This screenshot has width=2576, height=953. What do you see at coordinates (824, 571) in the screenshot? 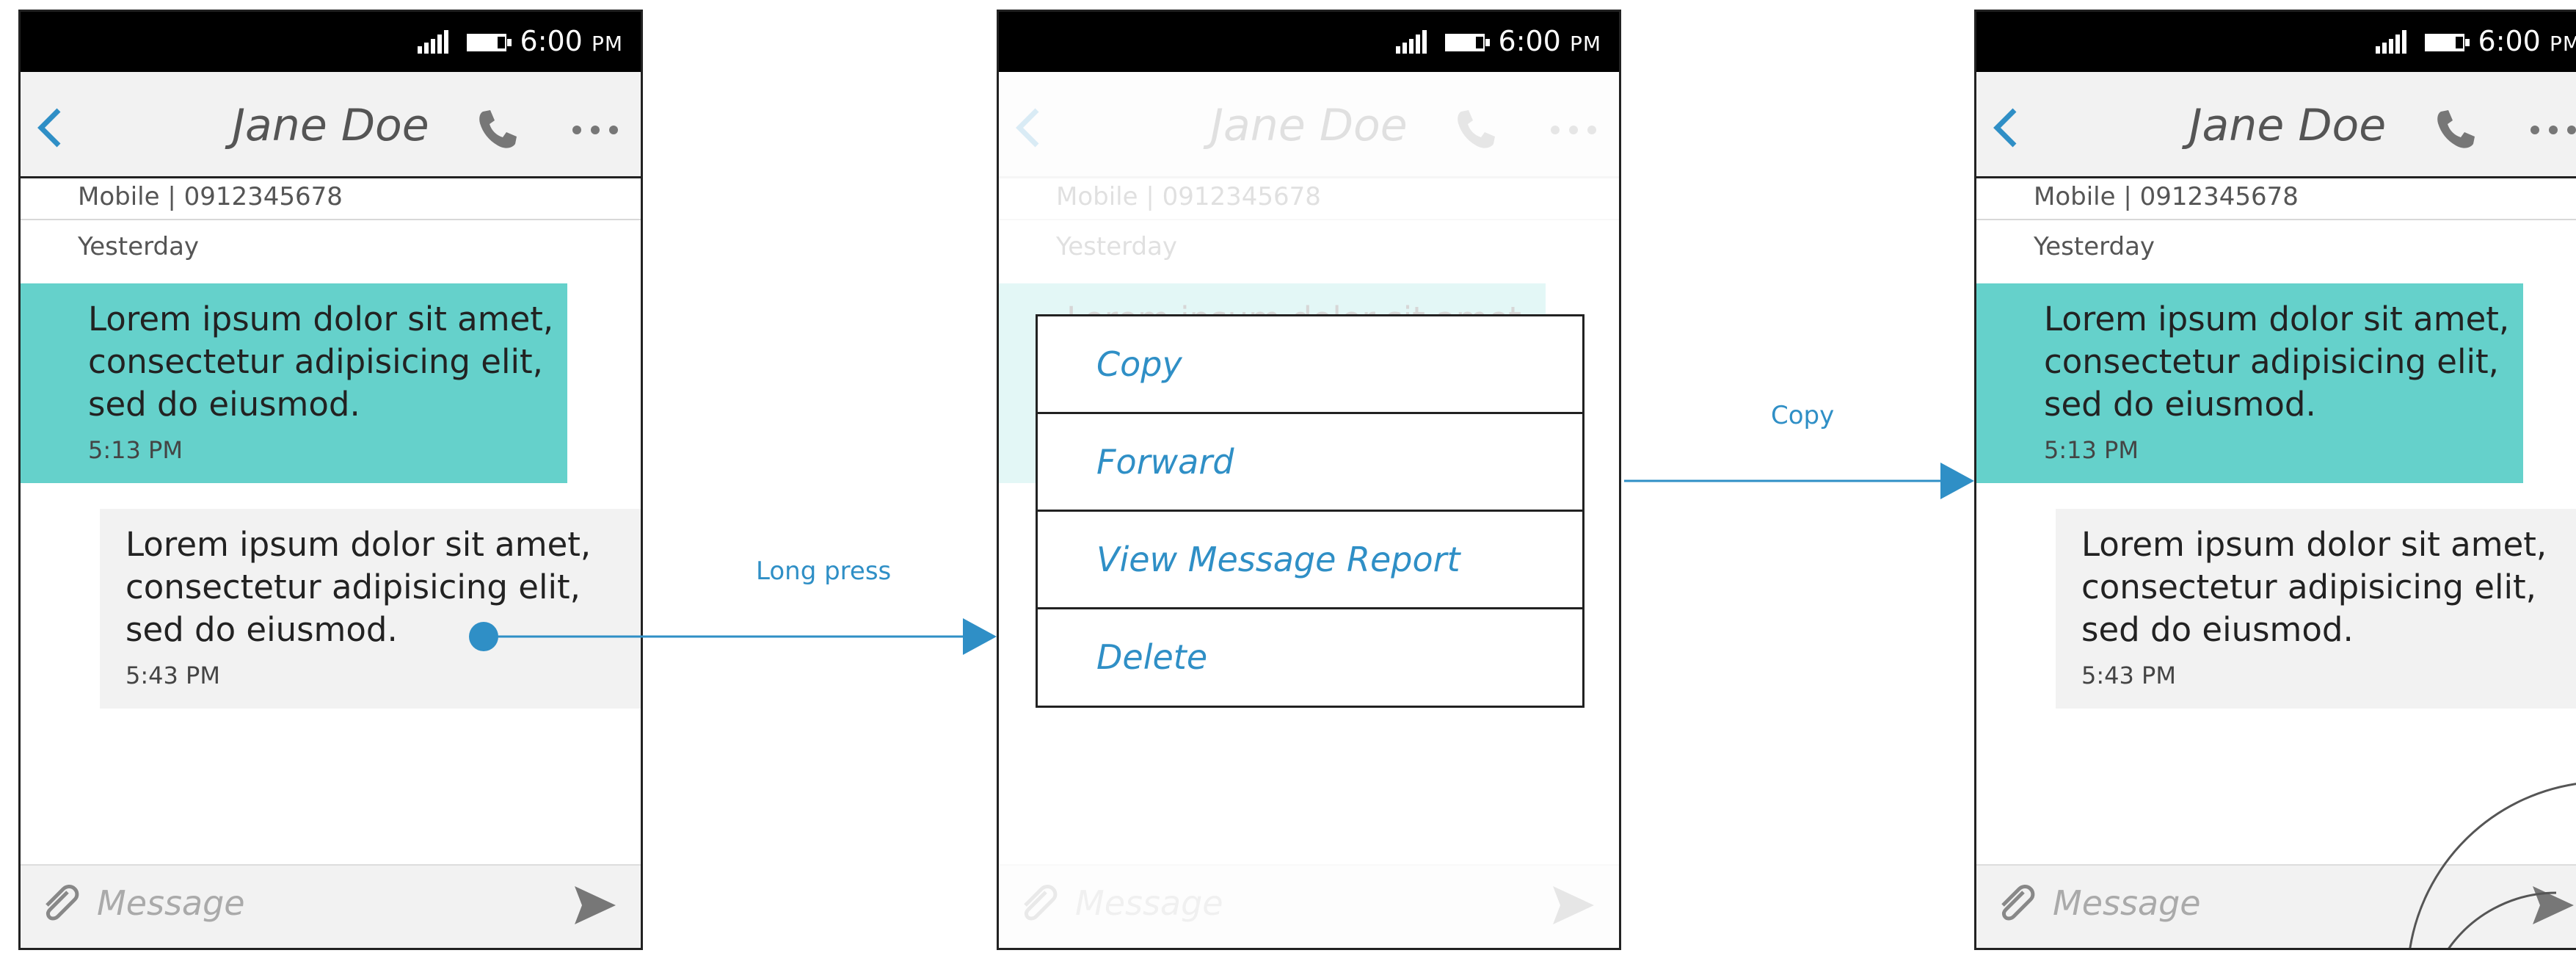
I see `transition-label-long-press: Long press` at bounding box center [824, 571].